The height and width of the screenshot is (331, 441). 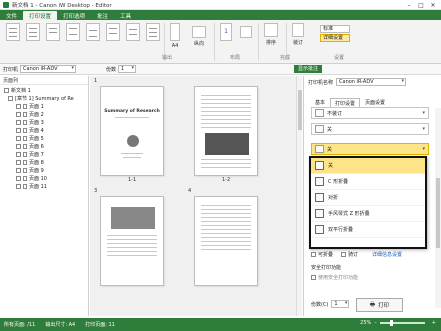 What do you see at coordinates (132, 180) in the screenshot?
I see `page-caption: 1-1` at bounding box center [132, 180].